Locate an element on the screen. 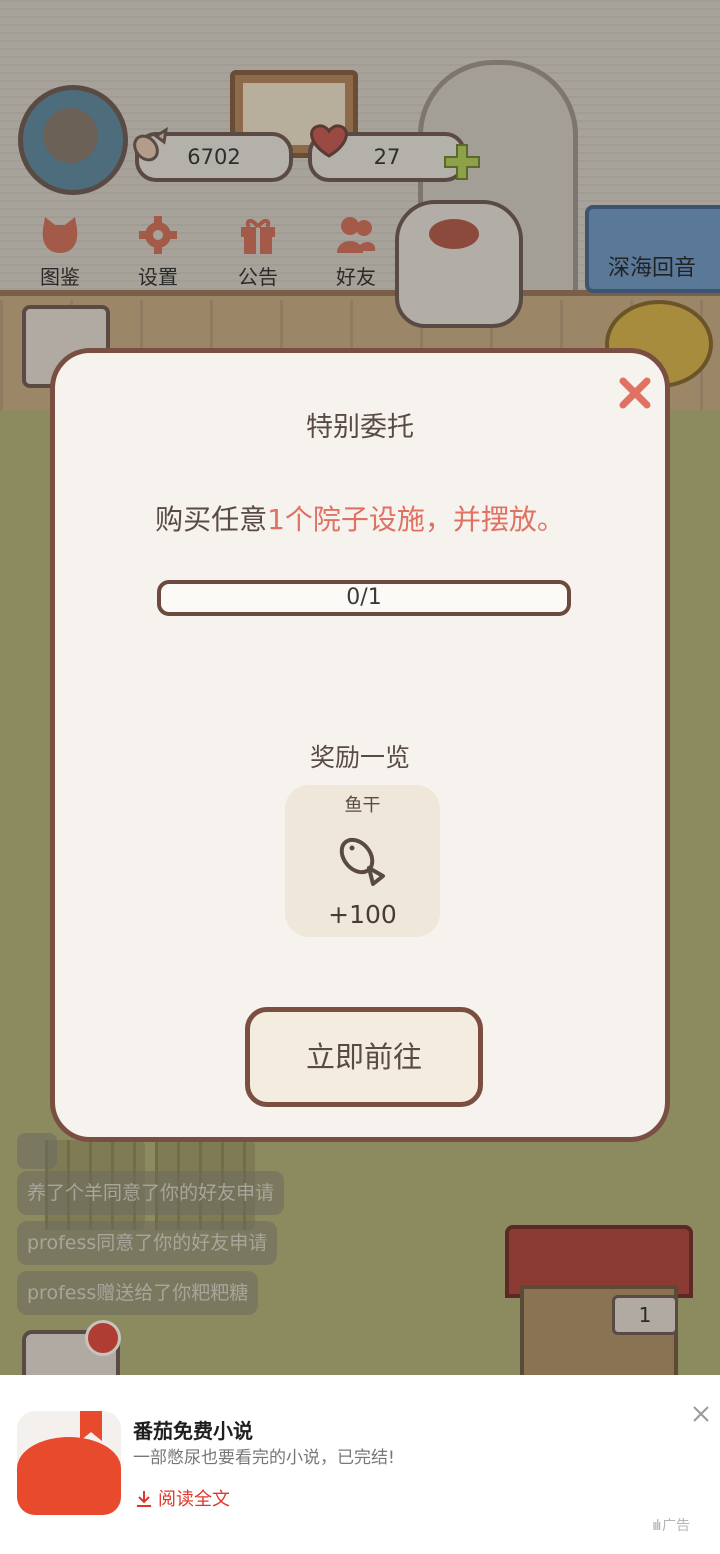 This screenshot has height=1554, width=720. rewards-title: 奖励一览 is located at coordinates (359, 757).